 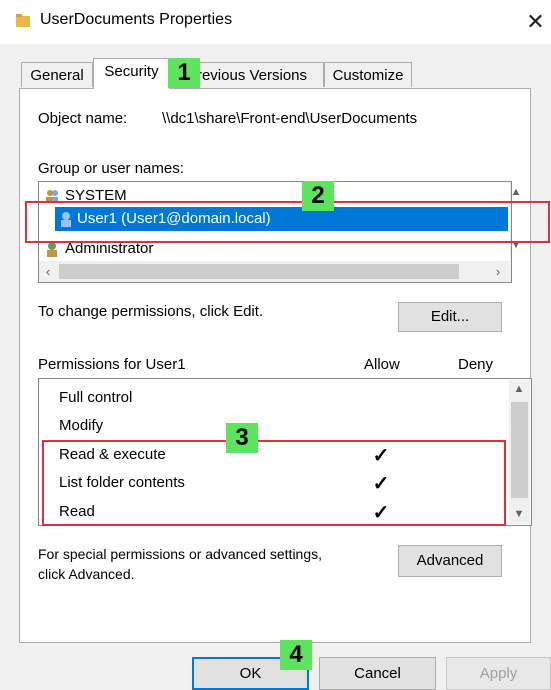 What do you see at coordinates (23, 20) in the screenshot?
I see `folder-icon` at bounding box center [23, 20].